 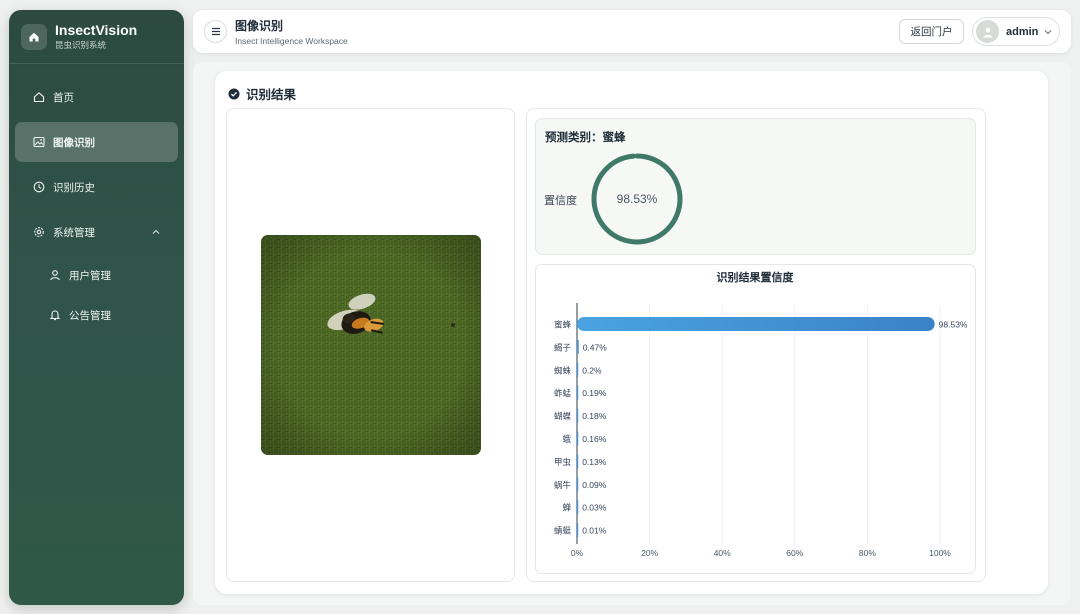 I want to click on sidebar-item-label: 首页, so click(x=63, y=97).